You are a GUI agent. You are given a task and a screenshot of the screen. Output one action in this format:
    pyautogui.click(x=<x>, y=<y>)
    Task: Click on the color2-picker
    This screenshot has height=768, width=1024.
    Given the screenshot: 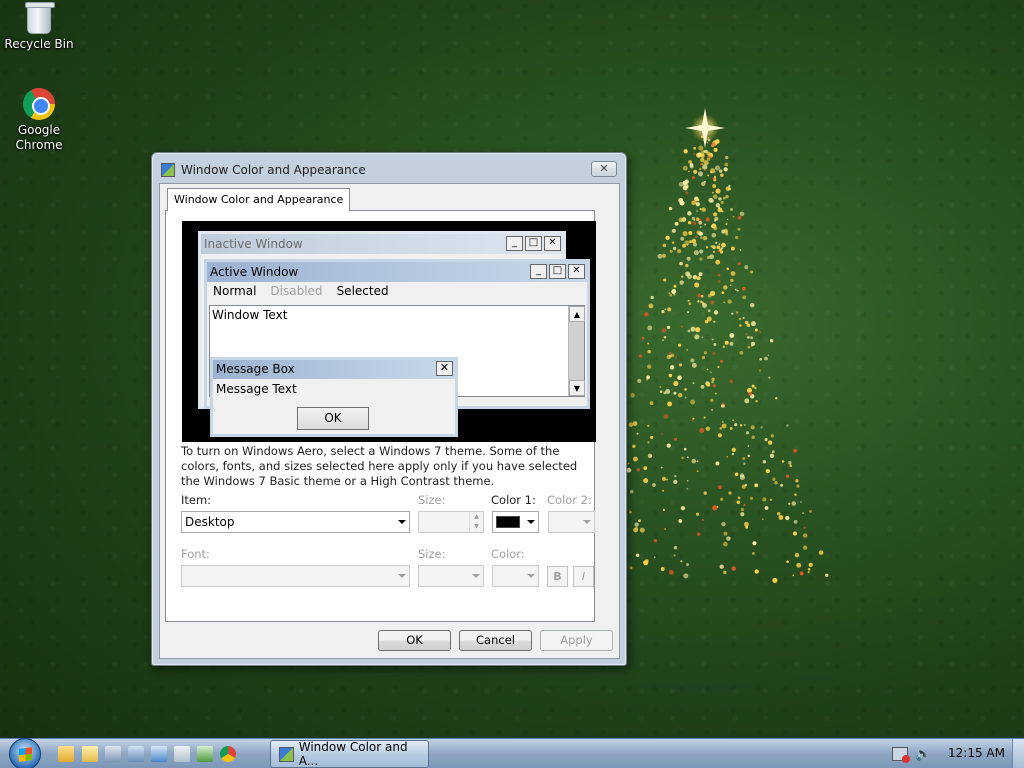 What is the action you would take?
    pyautogui.click(x=571, y=522)
    